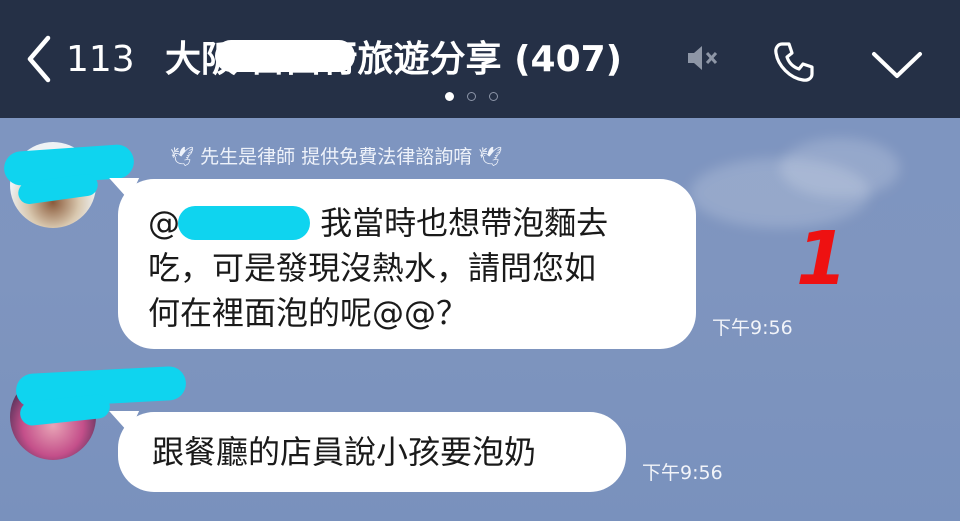 This screenshot has height=521, width=960. I want to click on unread-count: 113, so click(100, 59).